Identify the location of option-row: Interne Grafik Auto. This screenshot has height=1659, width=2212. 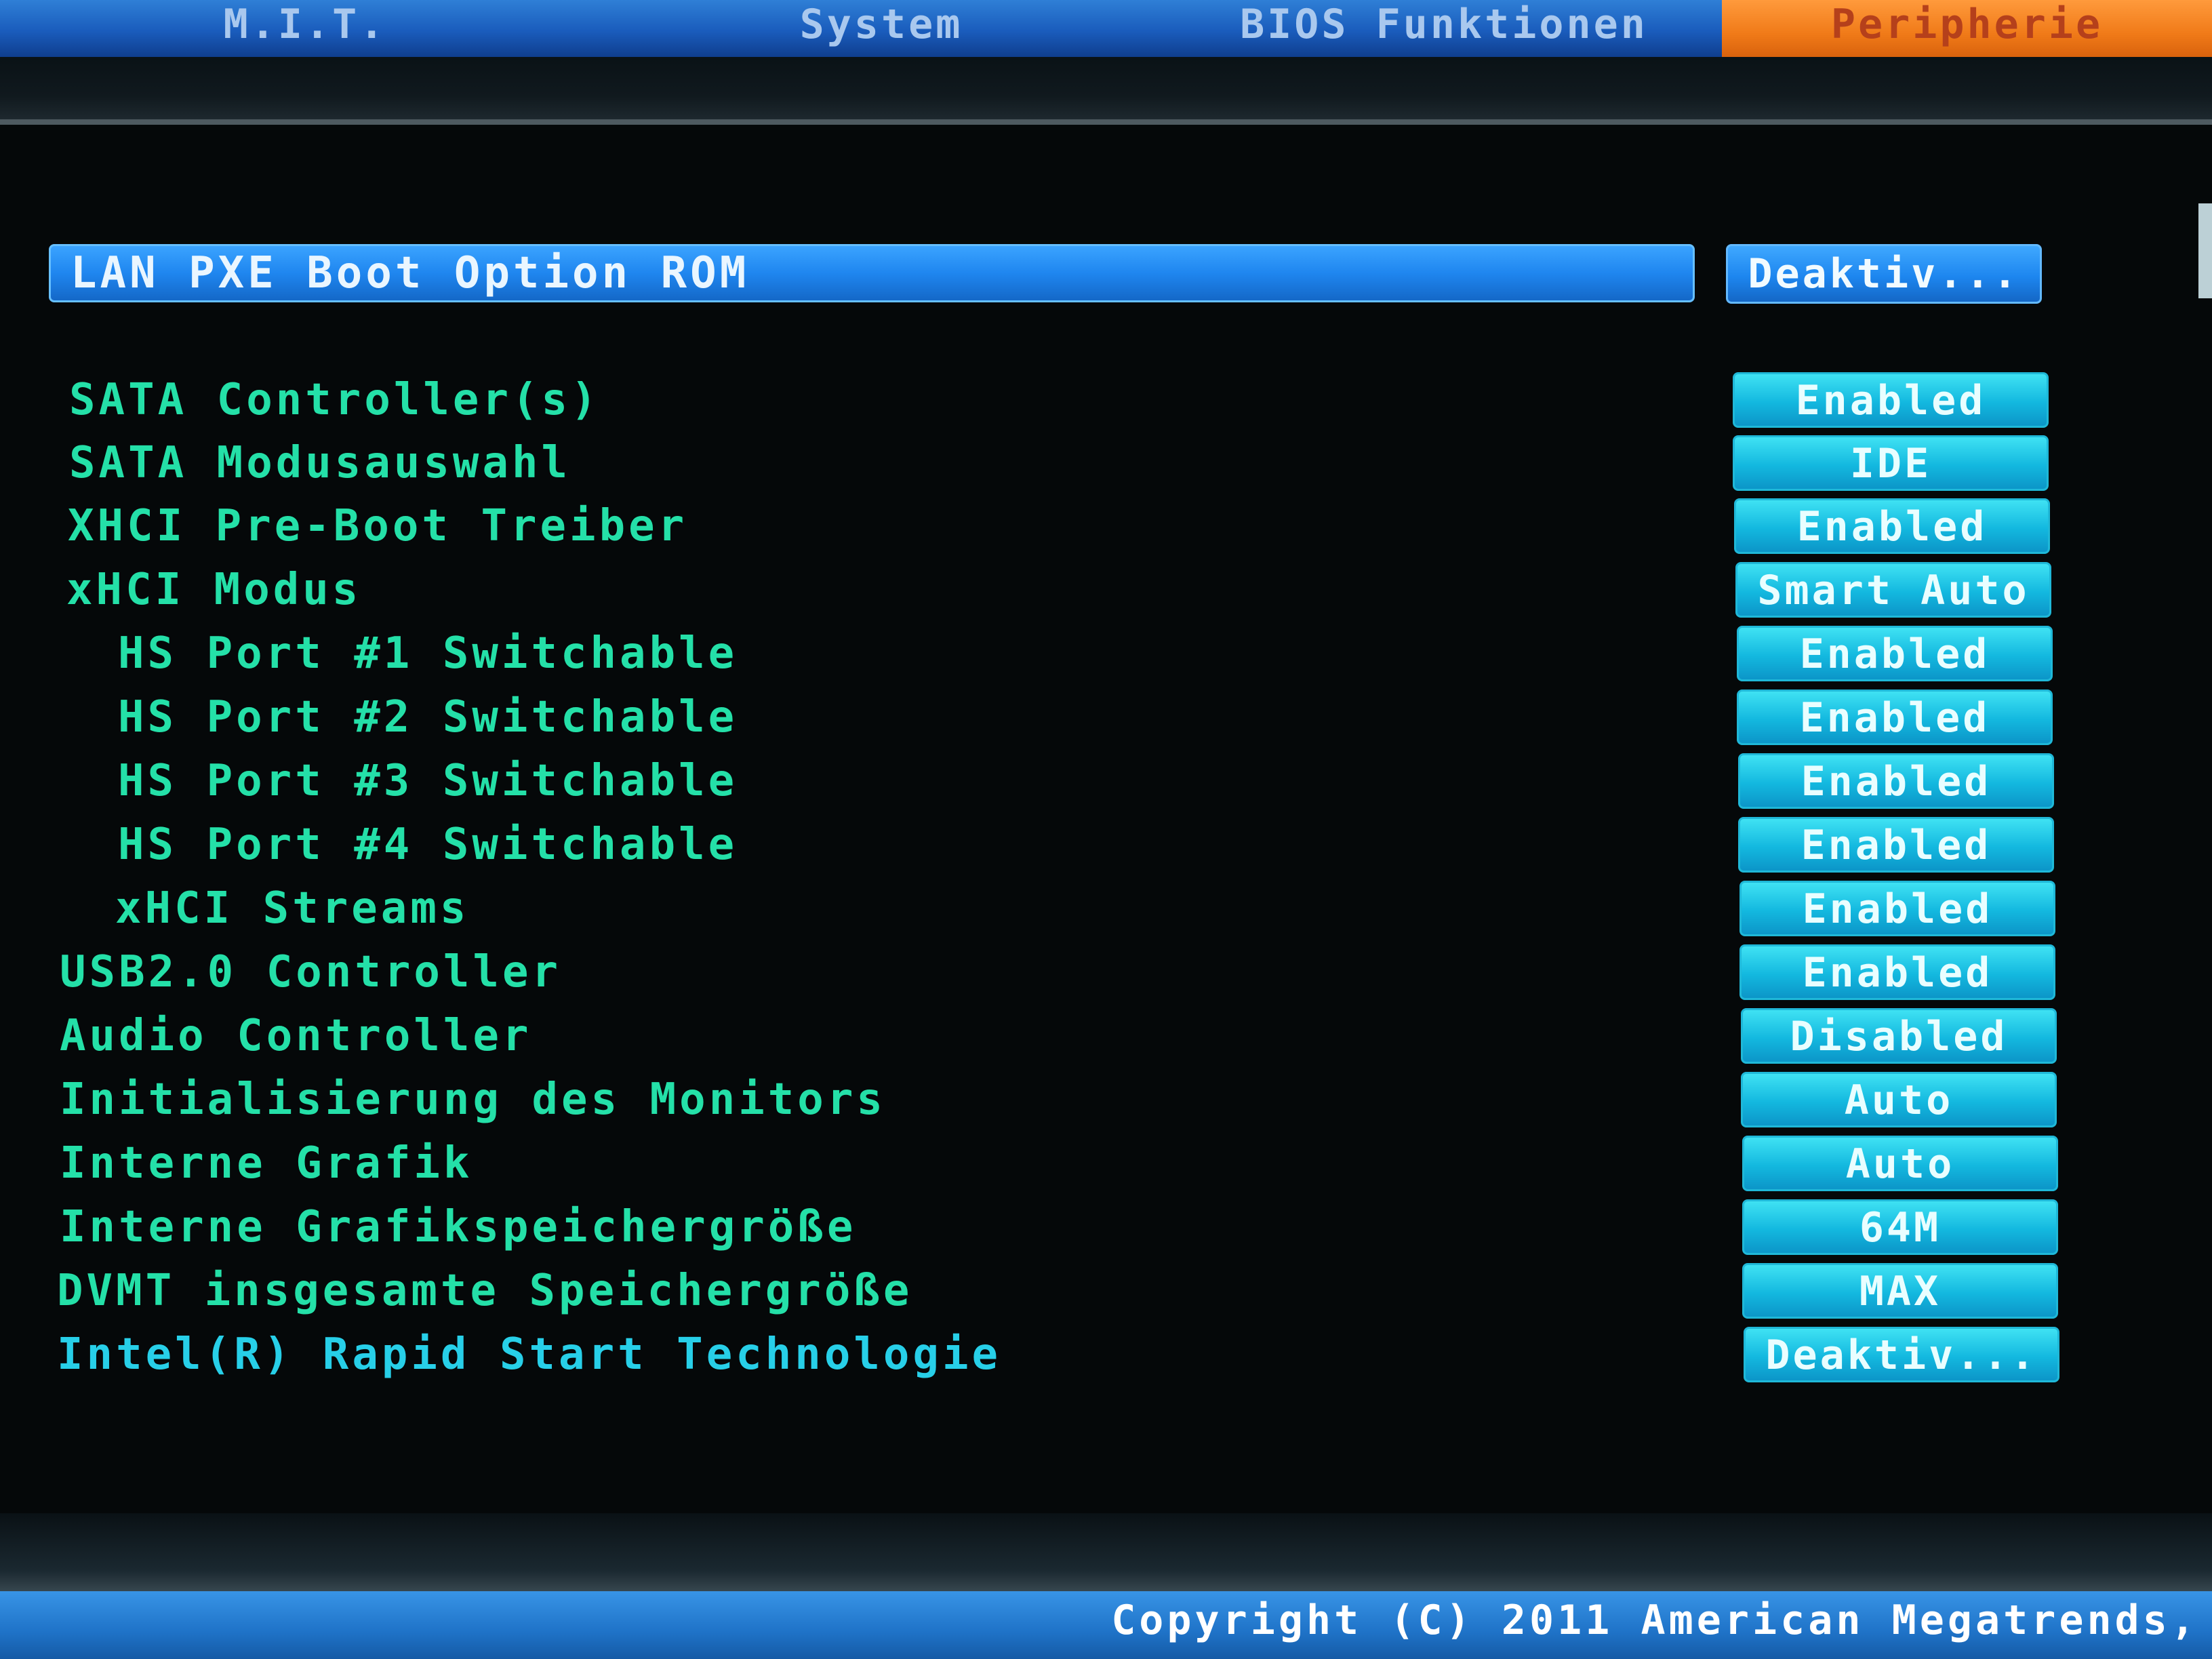
(1106, 1163).